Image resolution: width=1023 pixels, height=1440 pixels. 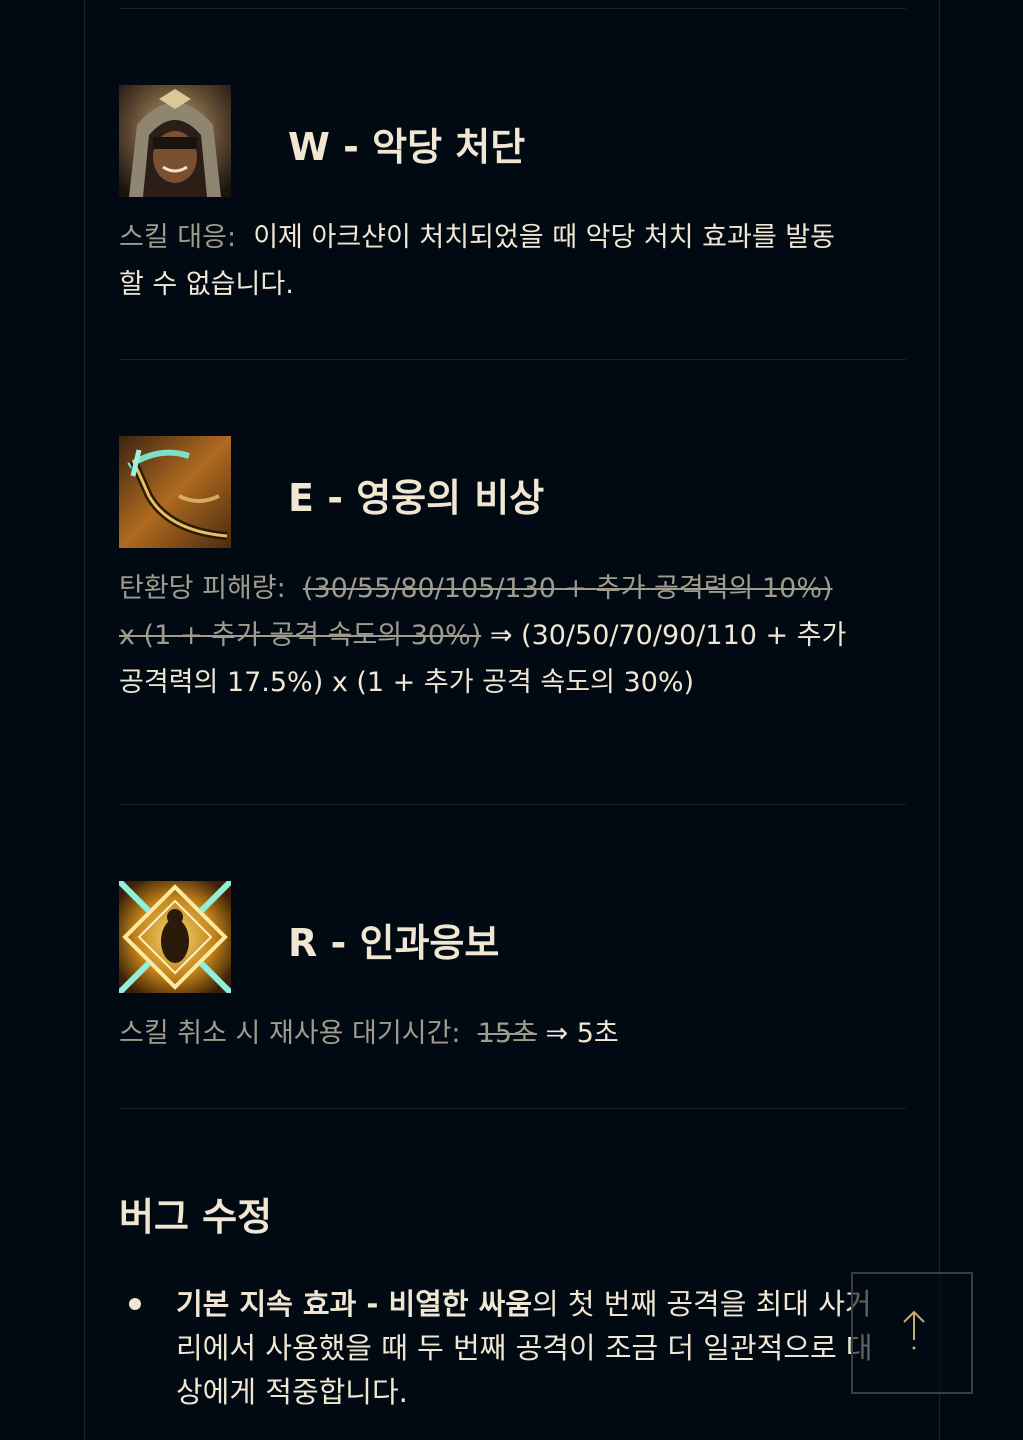 I want to click on arrow-up-icon, so click(x=914, y=1330).